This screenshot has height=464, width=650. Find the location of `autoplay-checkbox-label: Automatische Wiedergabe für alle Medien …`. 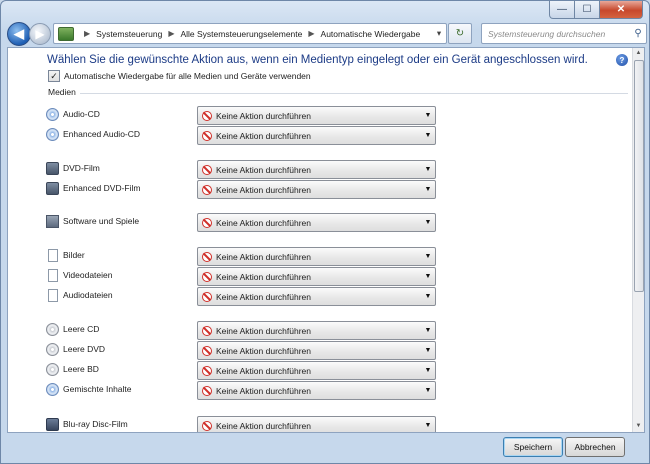

autoplay-checkbox-label: Automatische Wiedergabe für alle Medien … is located at coordinates (187, 76).